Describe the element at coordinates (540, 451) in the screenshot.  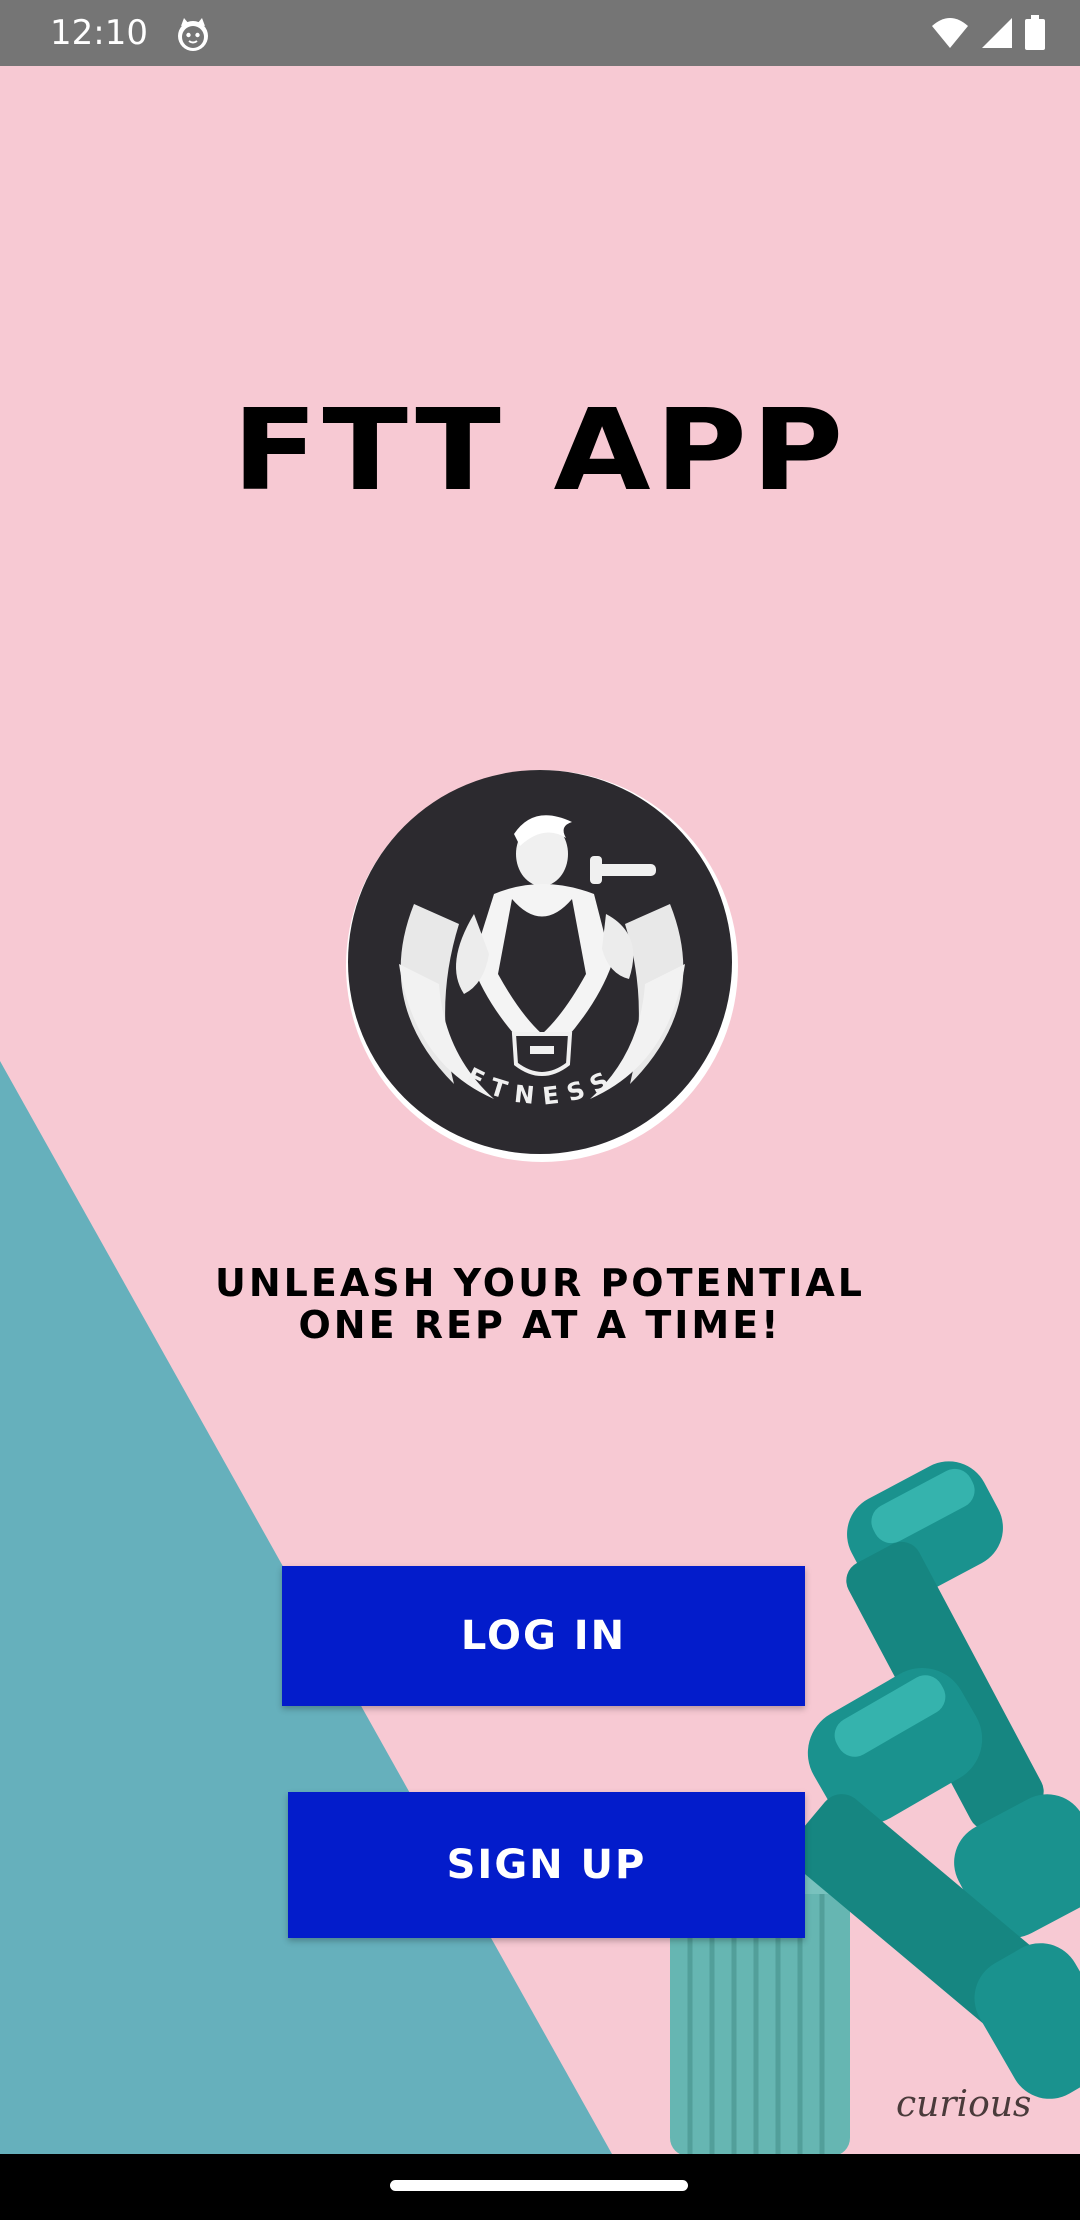
I see `app-title: FTT APP` at that location.